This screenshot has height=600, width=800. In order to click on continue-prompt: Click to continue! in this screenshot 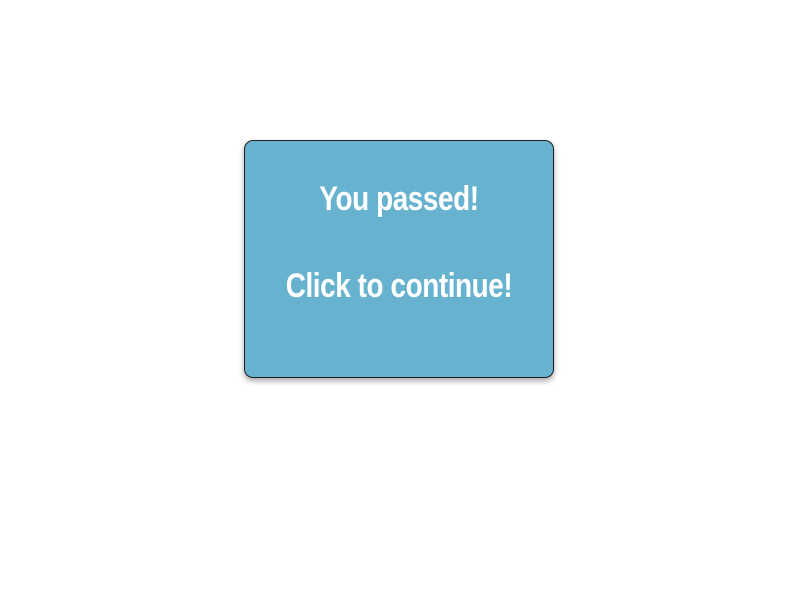, I will do `click(399, 286)`.